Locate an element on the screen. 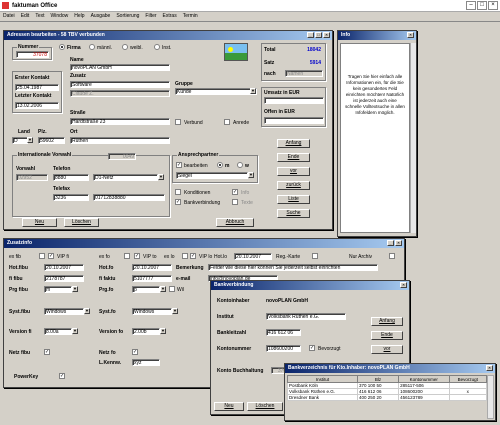 The height and width of the screenshot is (425, 500). table-row: Dresdner Bank 400 250 20 456123789 is located at coordinates (387, 397).